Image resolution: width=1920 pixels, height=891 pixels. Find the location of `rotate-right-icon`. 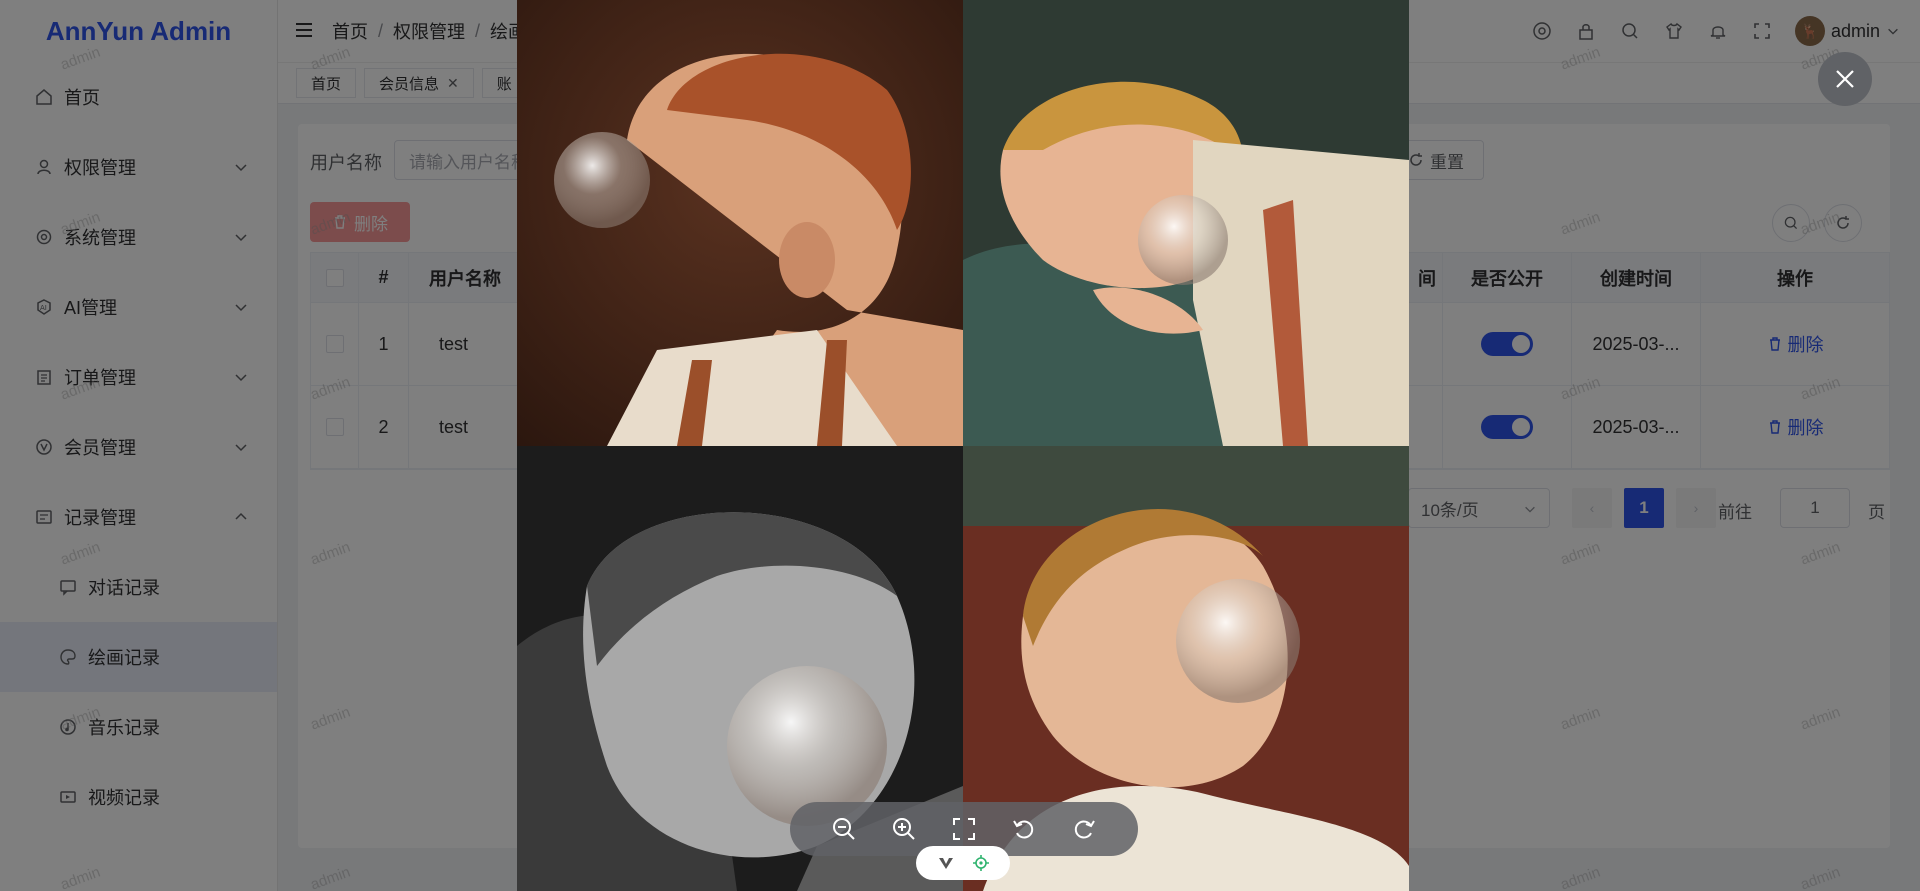

rotate-right-icon is located at coordinates (1084, 829).